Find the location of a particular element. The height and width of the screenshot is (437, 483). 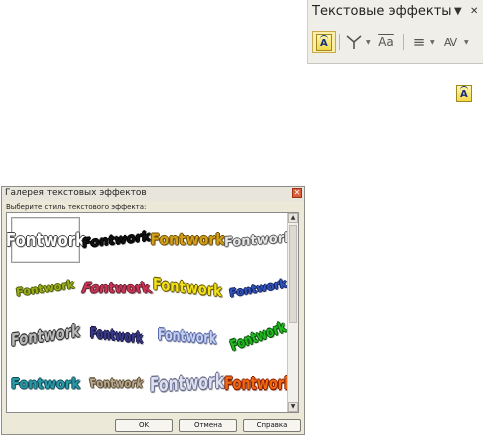

character-spacing-button: AV is located at coordinates (450, 42).